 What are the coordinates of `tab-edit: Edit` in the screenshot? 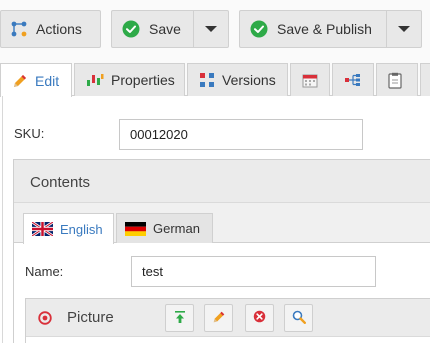 It's located at (36, 80).